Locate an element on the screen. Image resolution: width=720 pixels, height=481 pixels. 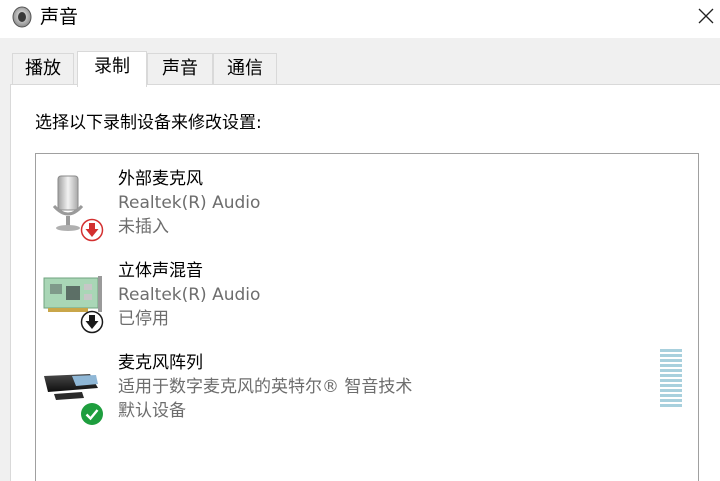
instruction-text: 选择以下录制设备来修改设置: is located at coordinates (148, 123).